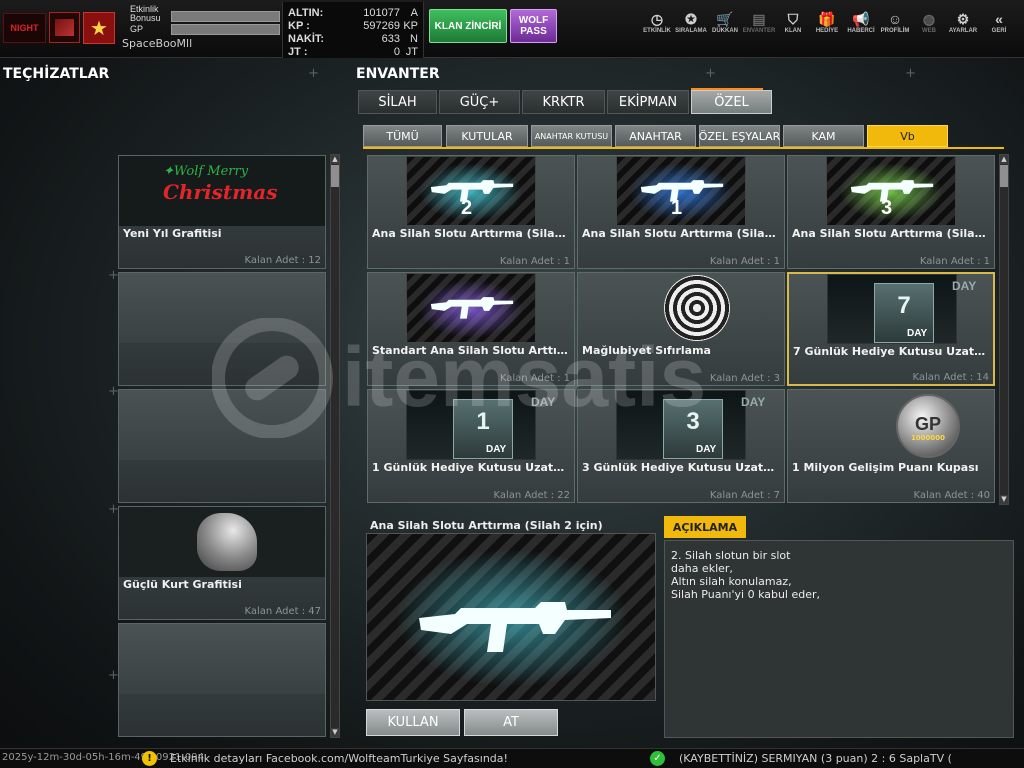 The height and width of the screenshot is (768, 1024). Describe the element at coordinates (823, 136) in the screenshot. I see `subtab-kam: KAM` at that location.